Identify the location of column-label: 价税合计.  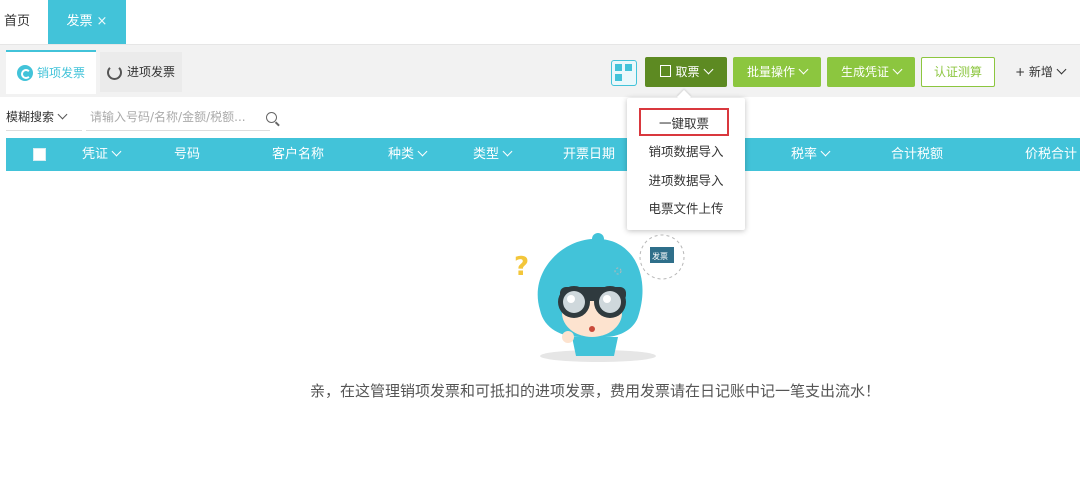
(1051, 154).